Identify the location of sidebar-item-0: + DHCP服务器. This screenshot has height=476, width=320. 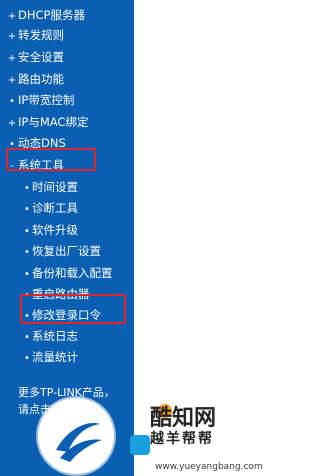
(45, 15).